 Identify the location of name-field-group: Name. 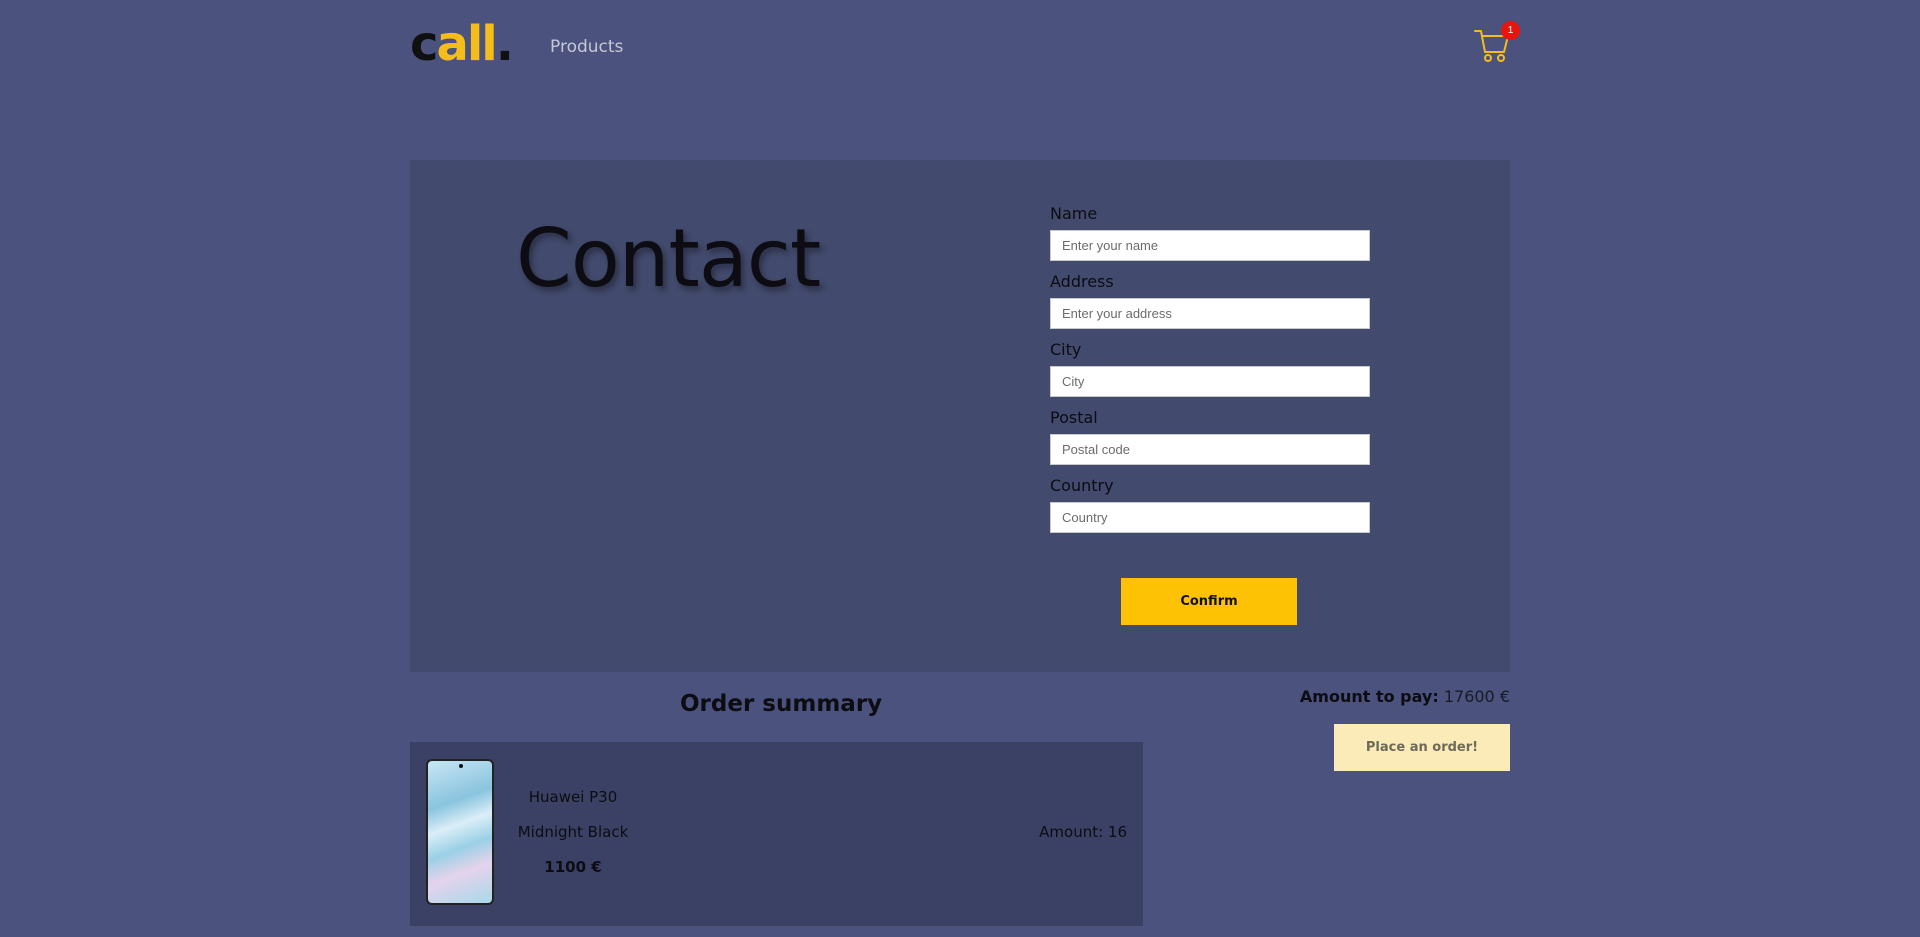
(1211, 233).